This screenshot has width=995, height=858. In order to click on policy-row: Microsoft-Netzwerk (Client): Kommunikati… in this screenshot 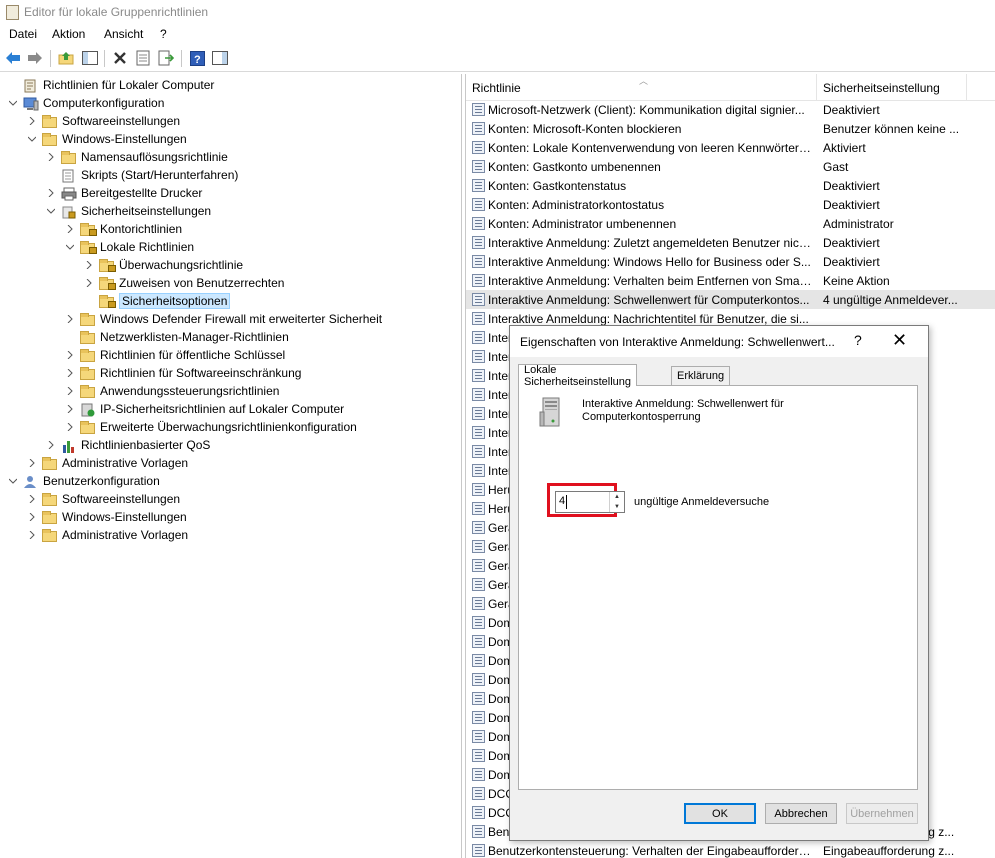, I will do `click(730, 109)`.